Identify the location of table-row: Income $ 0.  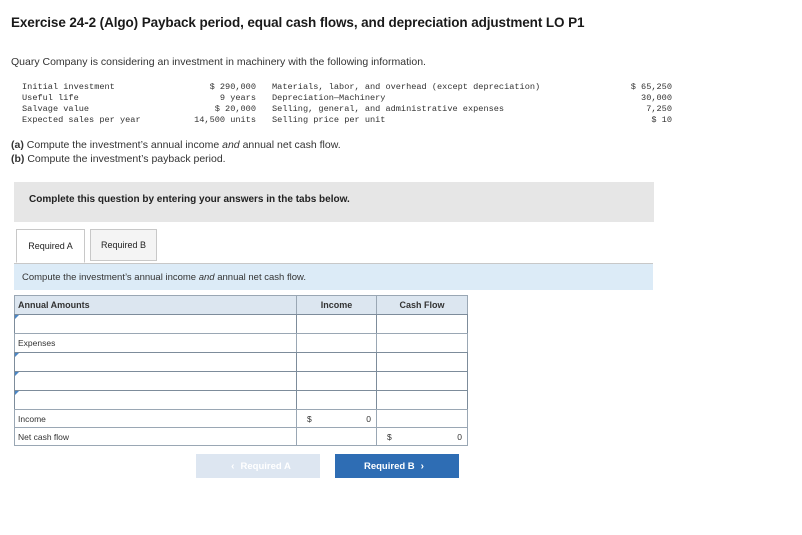
(241, 418).